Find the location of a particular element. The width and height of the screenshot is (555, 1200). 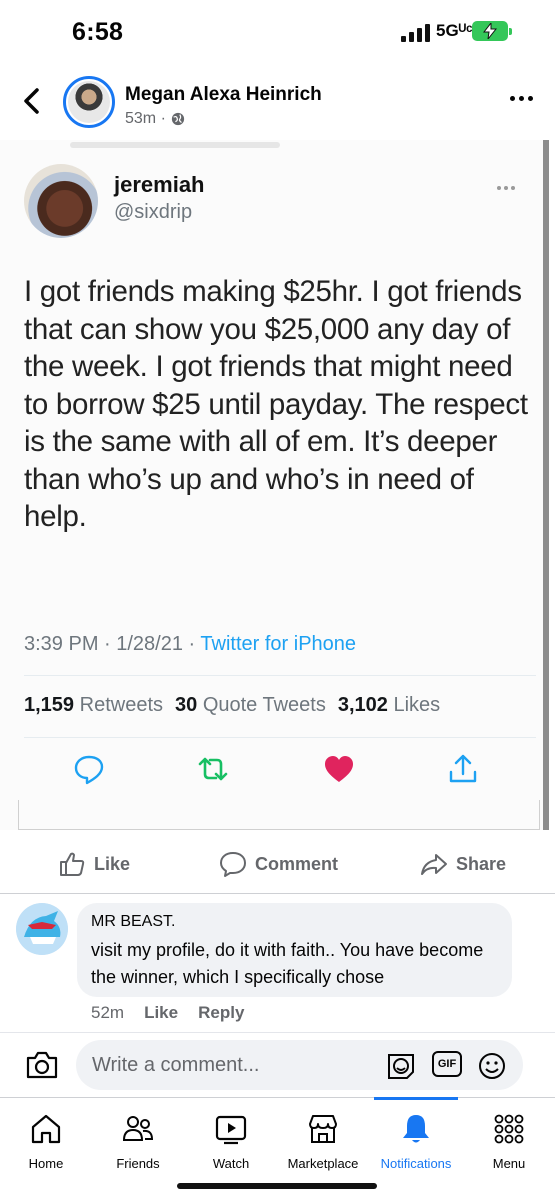

nav-friends: Friends is located at coordinates (138, 1138).